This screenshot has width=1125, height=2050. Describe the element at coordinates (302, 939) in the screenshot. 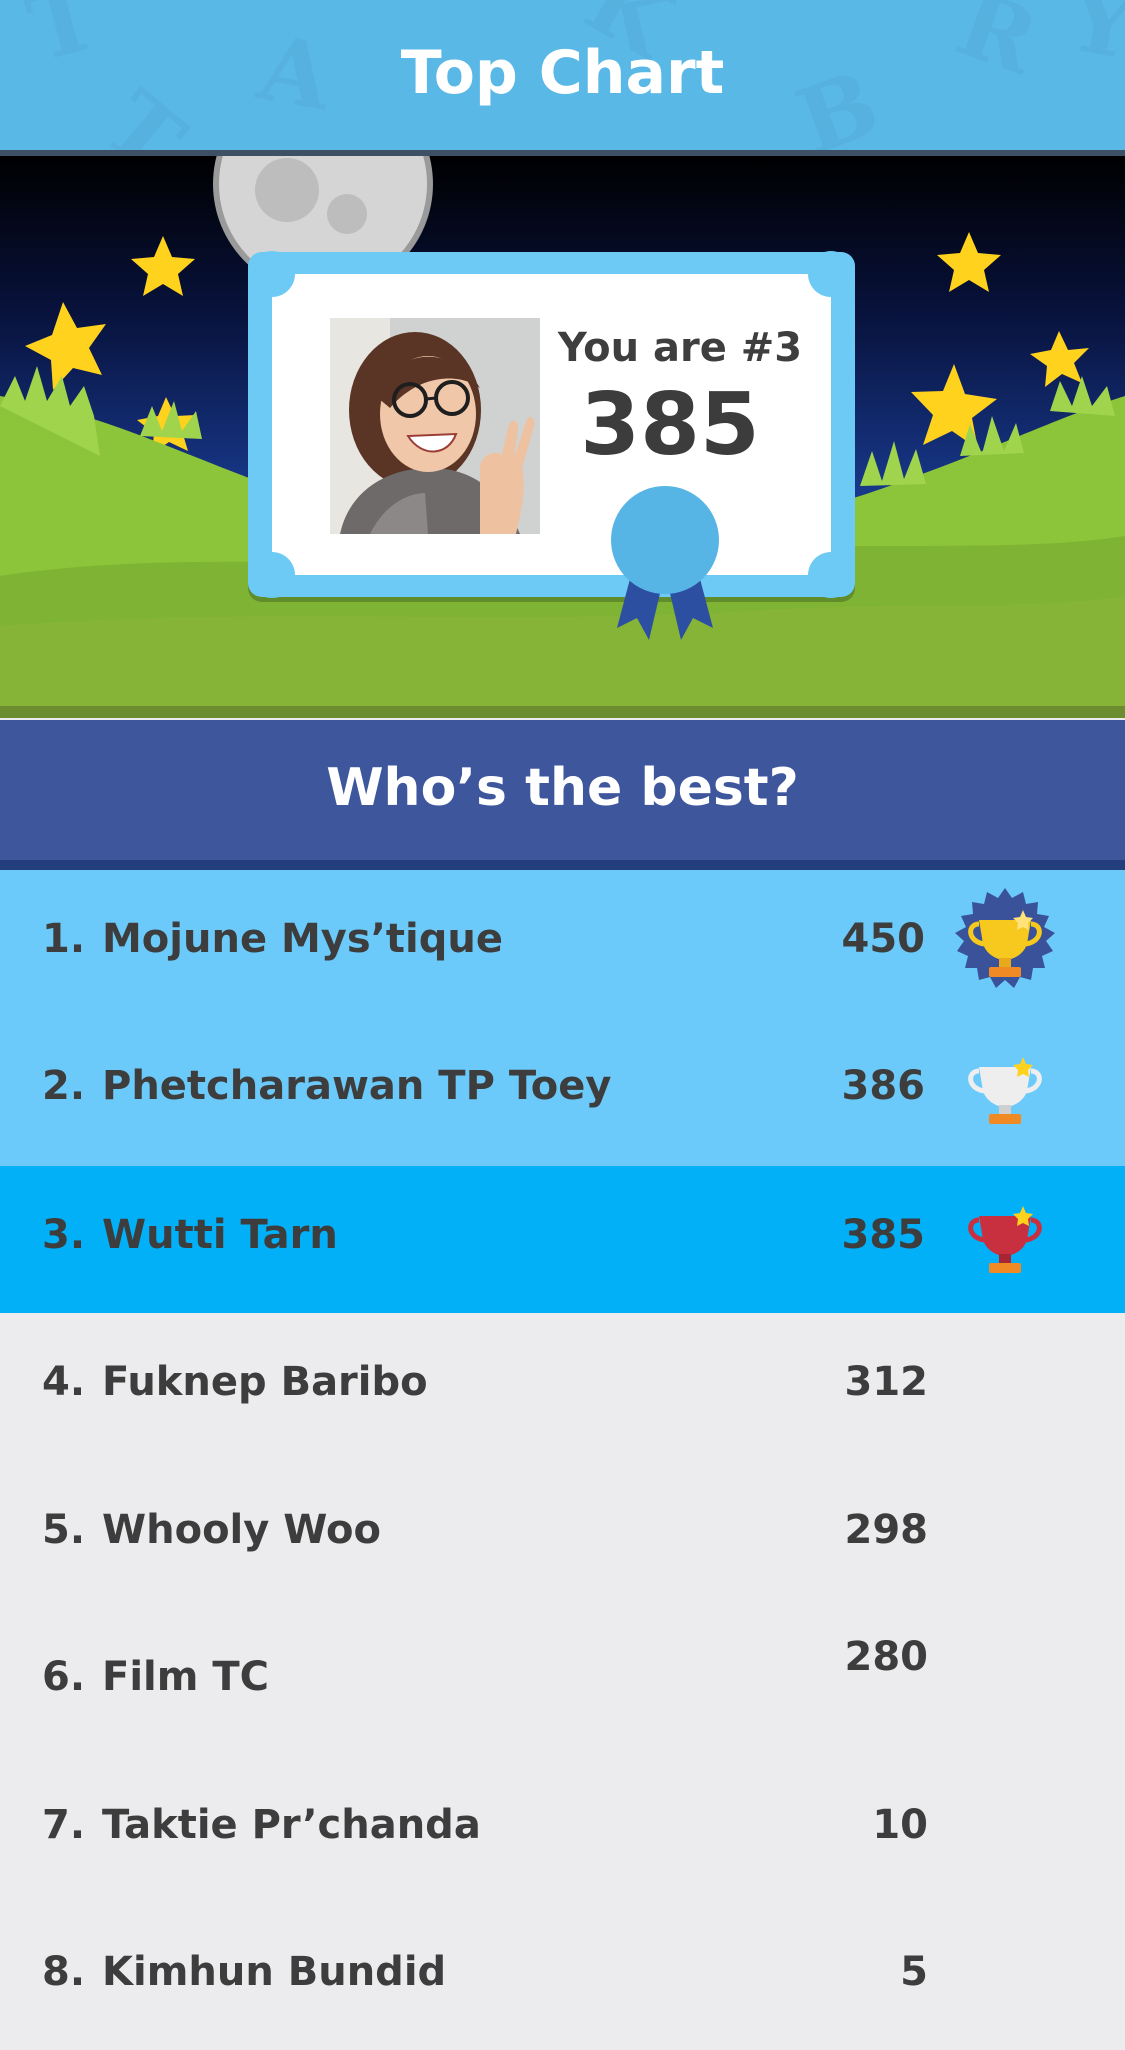

I see `row-player-name: Mojune Mys’tique` at that location.